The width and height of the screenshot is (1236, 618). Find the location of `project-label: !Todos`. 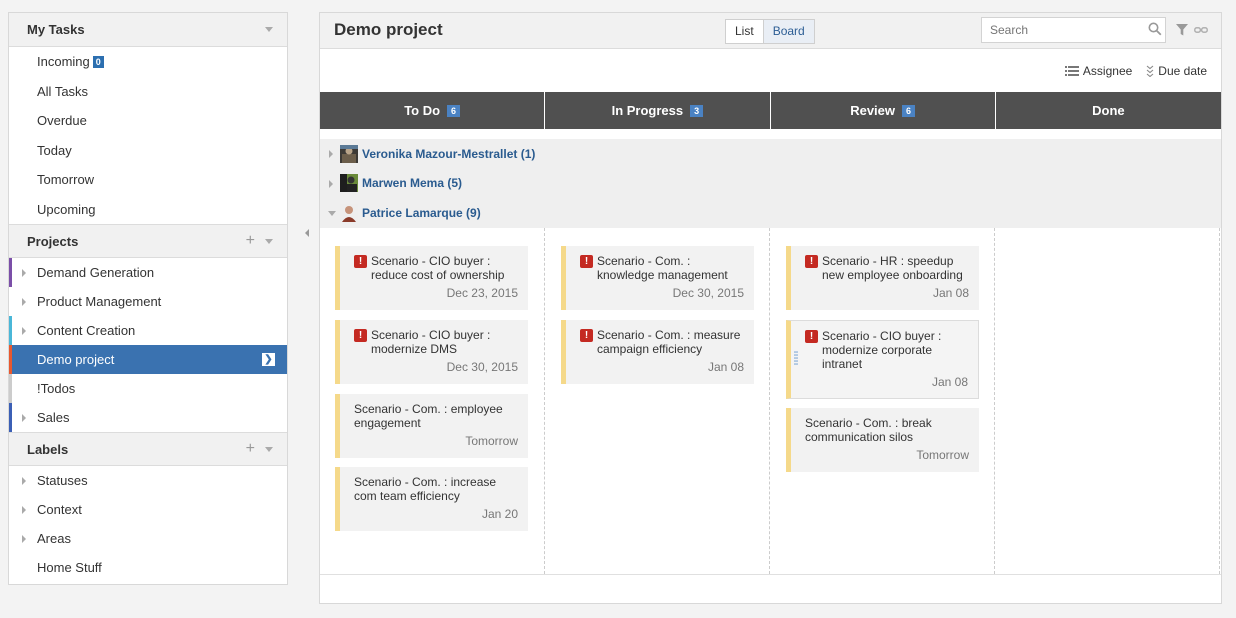

project-label: !Todos is located at coordinates (56, 388).